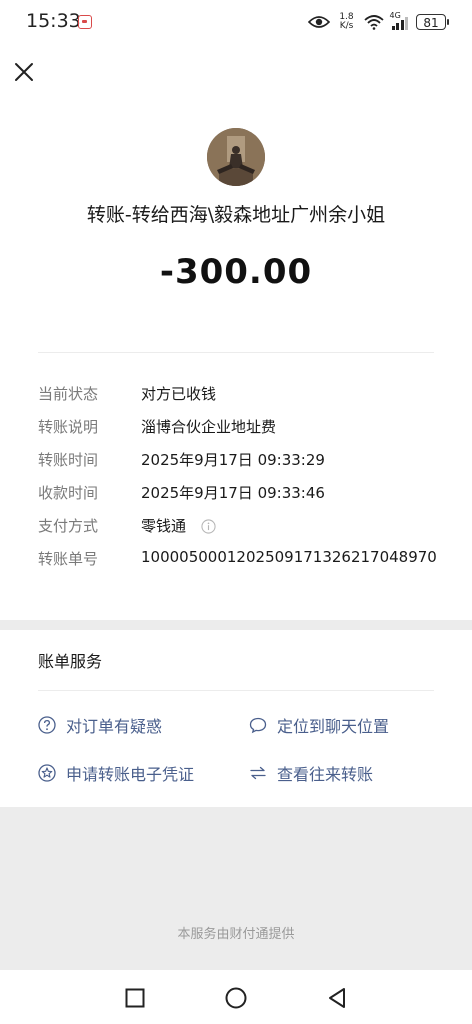  What do you see at coordinates (432, 22) in the screenshot?
I see `battery-icon: 81` at bounding box center [432, 22].